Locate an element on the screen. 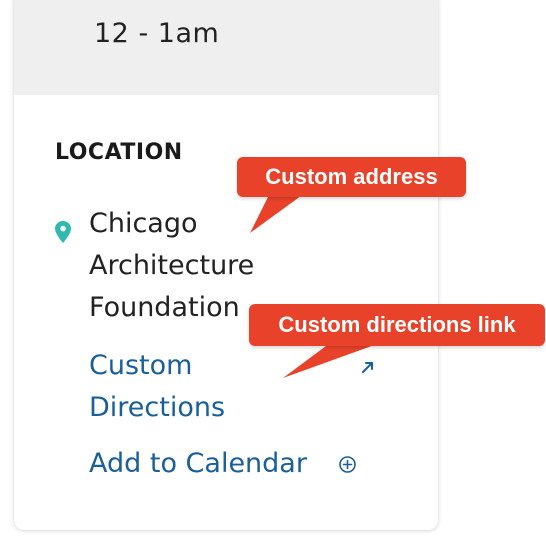 This screenshot has width=546, height=536. callout-custom-address: Custom address is located at coordinates (351, 177).